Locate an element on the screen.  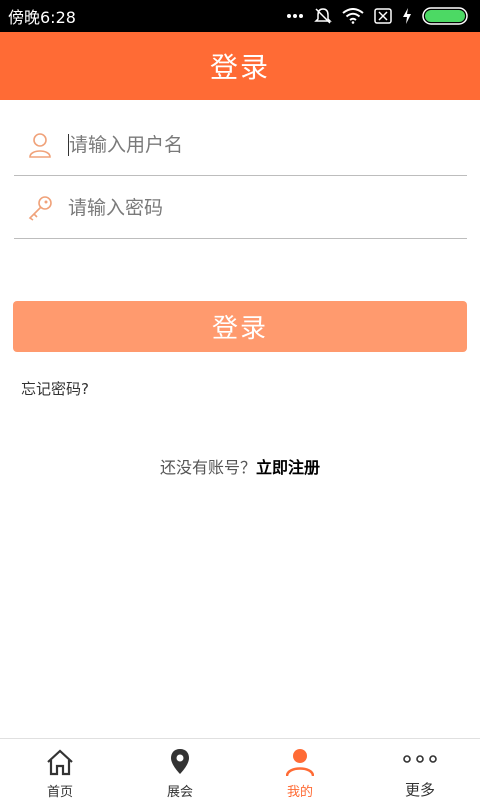
tab-label: 展会 is located at coordinates (179, 792).